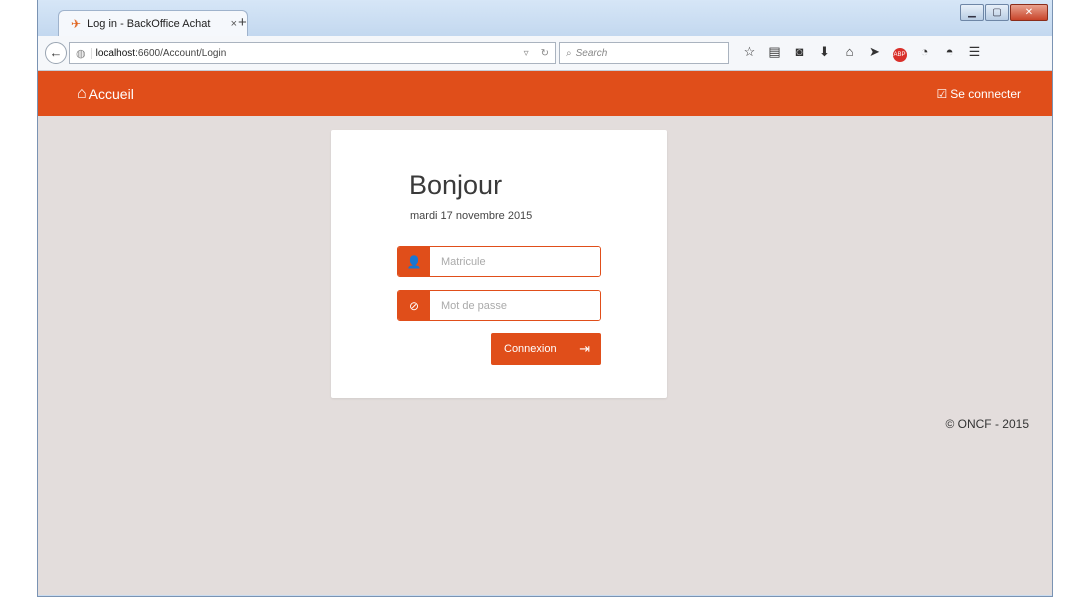  Describe the element at coordinates (545, 18) in the screenshot. I see `title-bar: ✈ Log in - BackOffice Achat × + ▁ ▢ ✕` at that location.